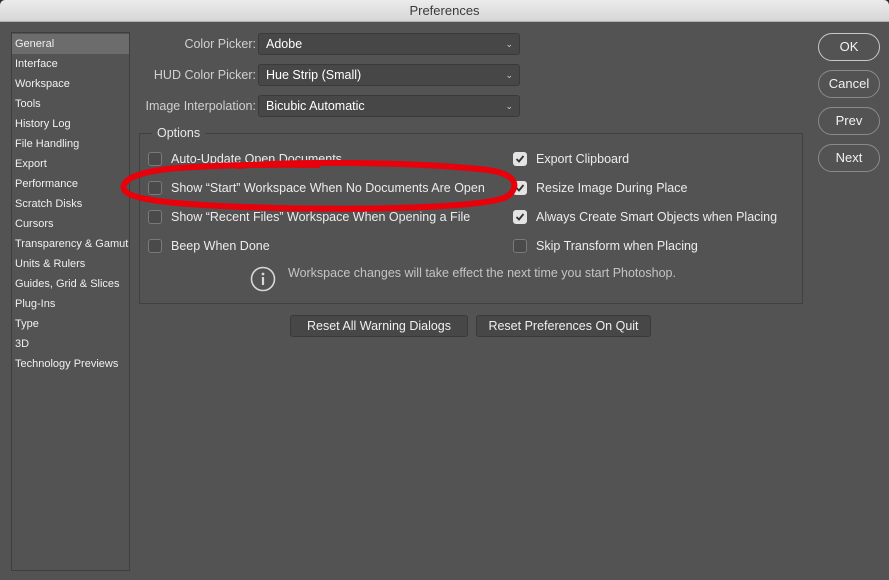 This screenshot has height=580, width=889. I want to click on beep-when-done-label: Beep When Done, so click(220, 246).